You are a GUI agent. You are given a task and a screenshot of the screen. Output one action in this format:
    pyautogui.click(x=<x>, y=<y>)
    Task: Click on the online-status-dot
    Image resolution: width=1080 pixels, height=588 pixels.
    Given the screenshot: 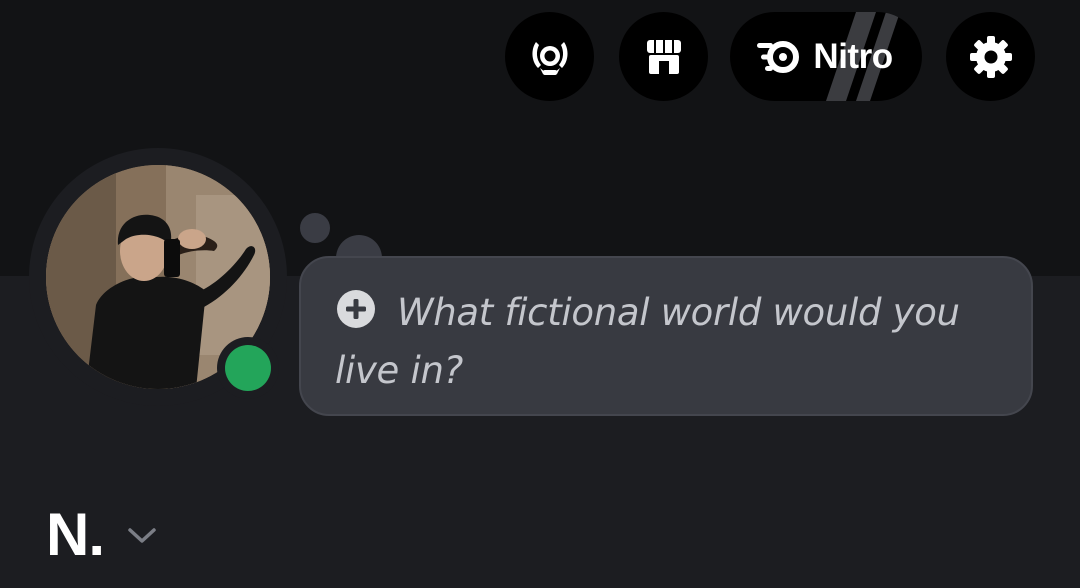 What is the action you would take?
    pyautogui.click(x=248, y=368)
    